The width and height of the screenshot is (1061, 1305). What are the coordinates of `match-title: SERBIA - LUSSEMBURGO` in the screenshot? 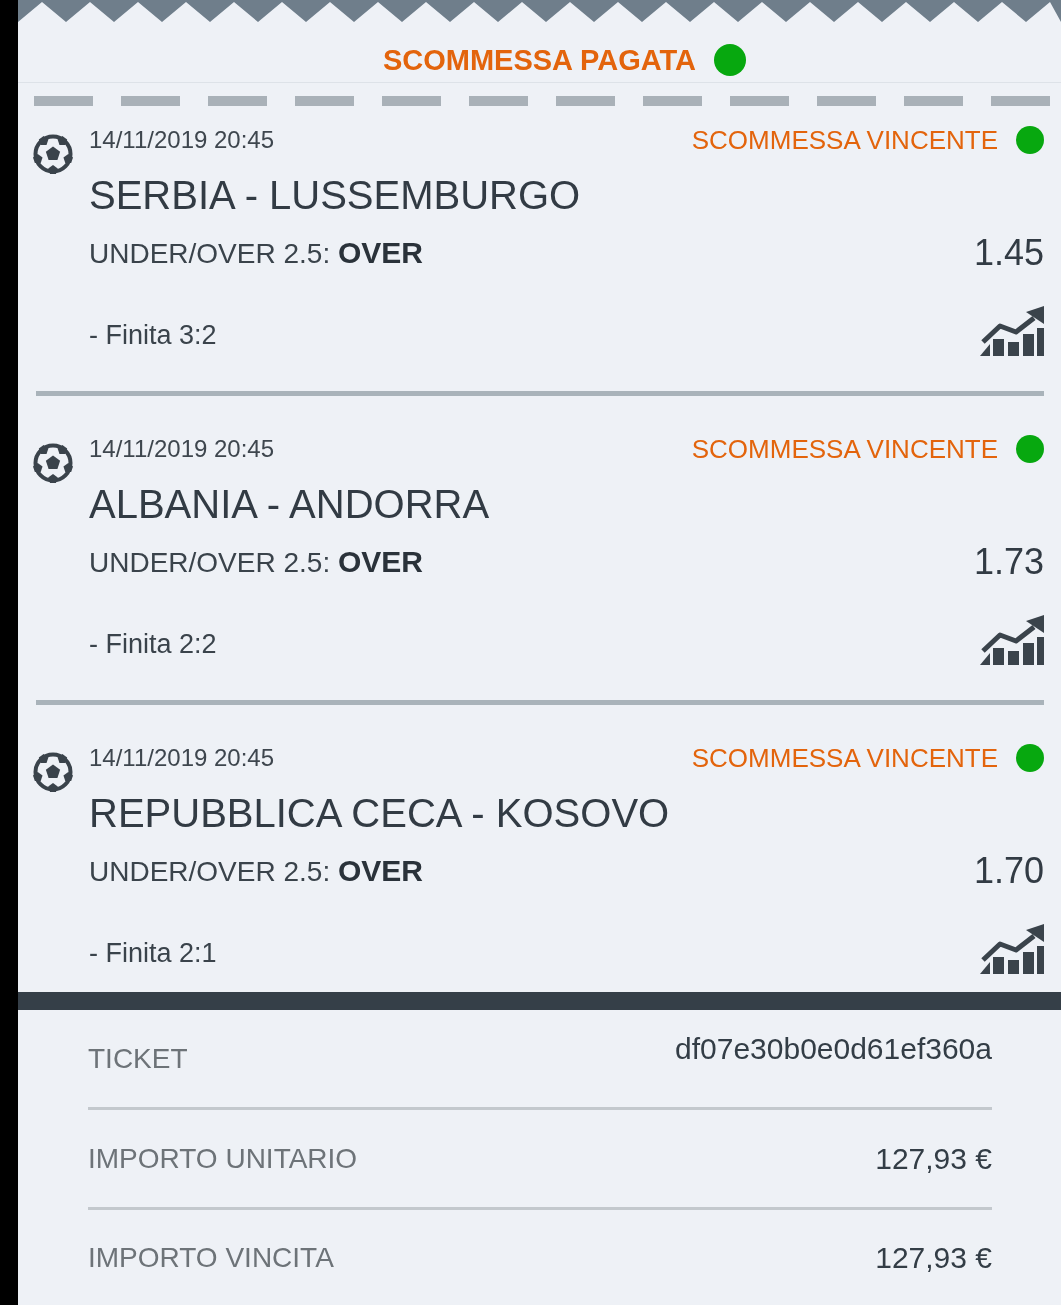 It's located at (335, 195).